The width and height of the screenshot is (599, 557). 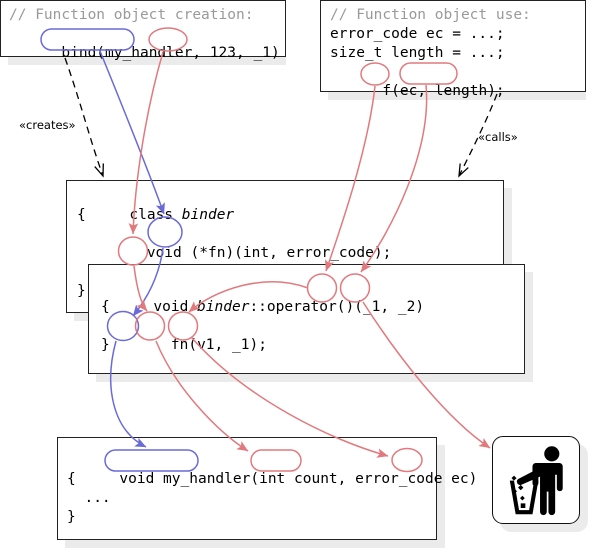 I want to click on binder-fnptr-suffix: )(int, error_code);, so click(x=308, y=253).